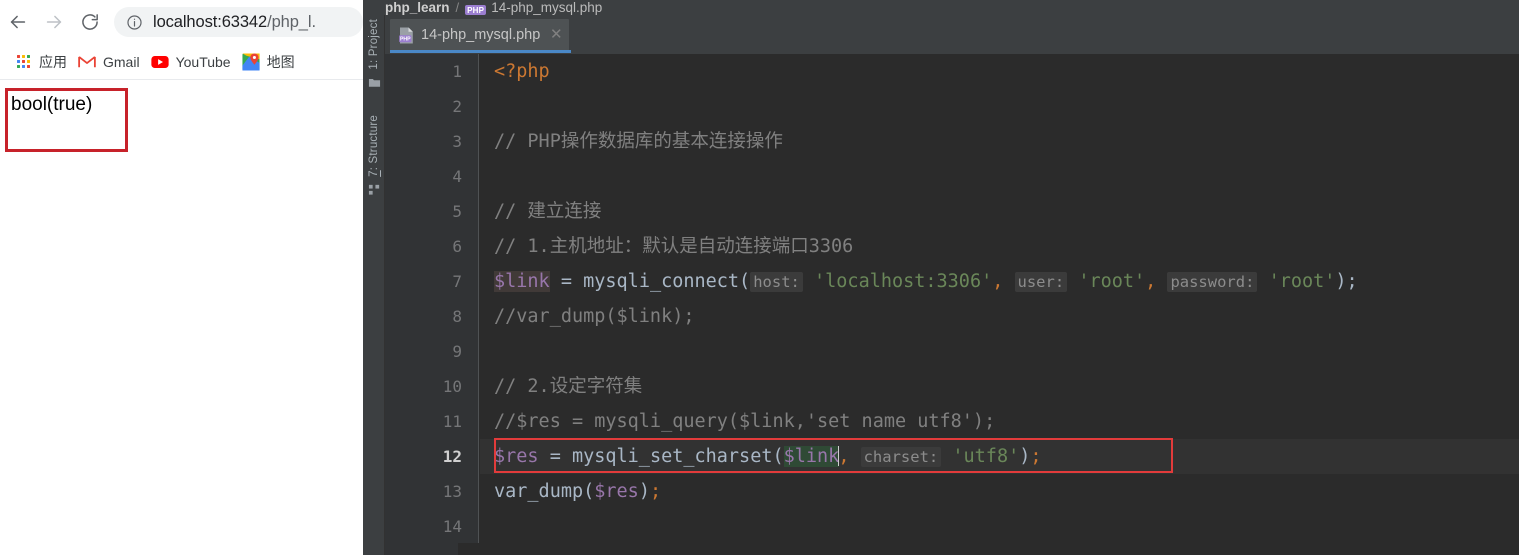 The image size is (1519, 555). Describe the element at coordinates (980, 456) in the screenshot. I see `token-string-charset: 'utf8'` at that location.